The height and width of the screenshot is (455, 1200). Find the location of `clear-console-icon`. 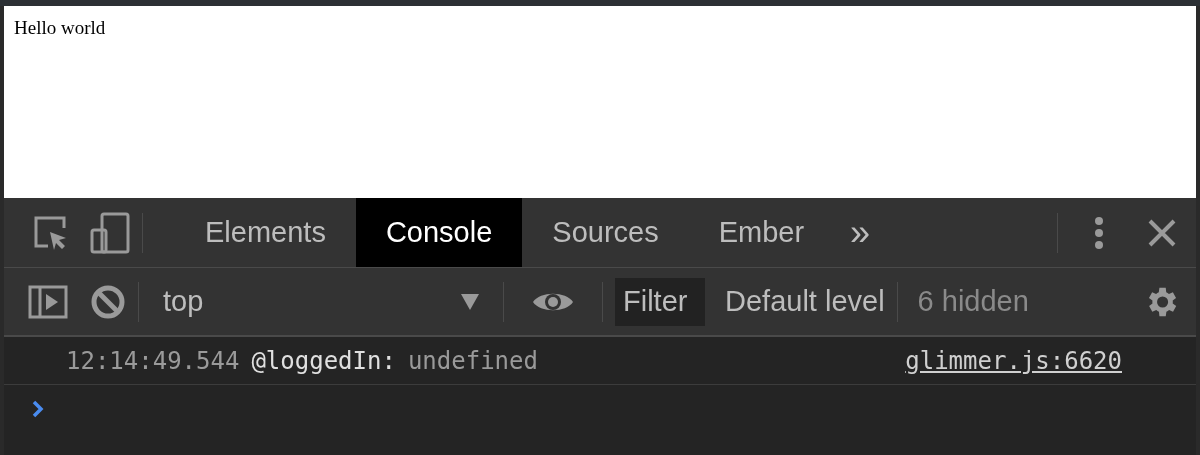

clear-console-icon is located at coordinates (108, 301).